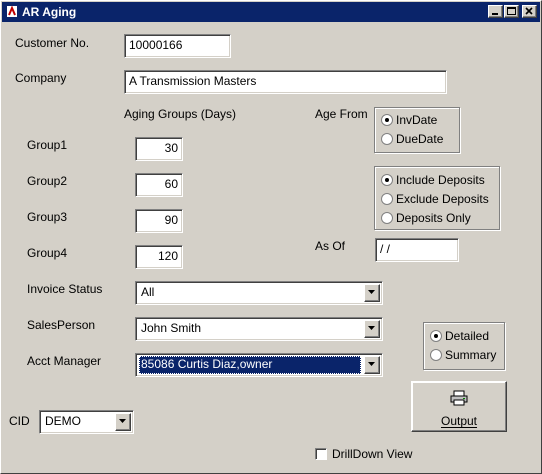 This screenshot has height=474, width=542. What do you see at coordinates (433, 218) in the screenshot?
I see `deposits-only-label: Deposits Only` at bounding box center [433, 218].